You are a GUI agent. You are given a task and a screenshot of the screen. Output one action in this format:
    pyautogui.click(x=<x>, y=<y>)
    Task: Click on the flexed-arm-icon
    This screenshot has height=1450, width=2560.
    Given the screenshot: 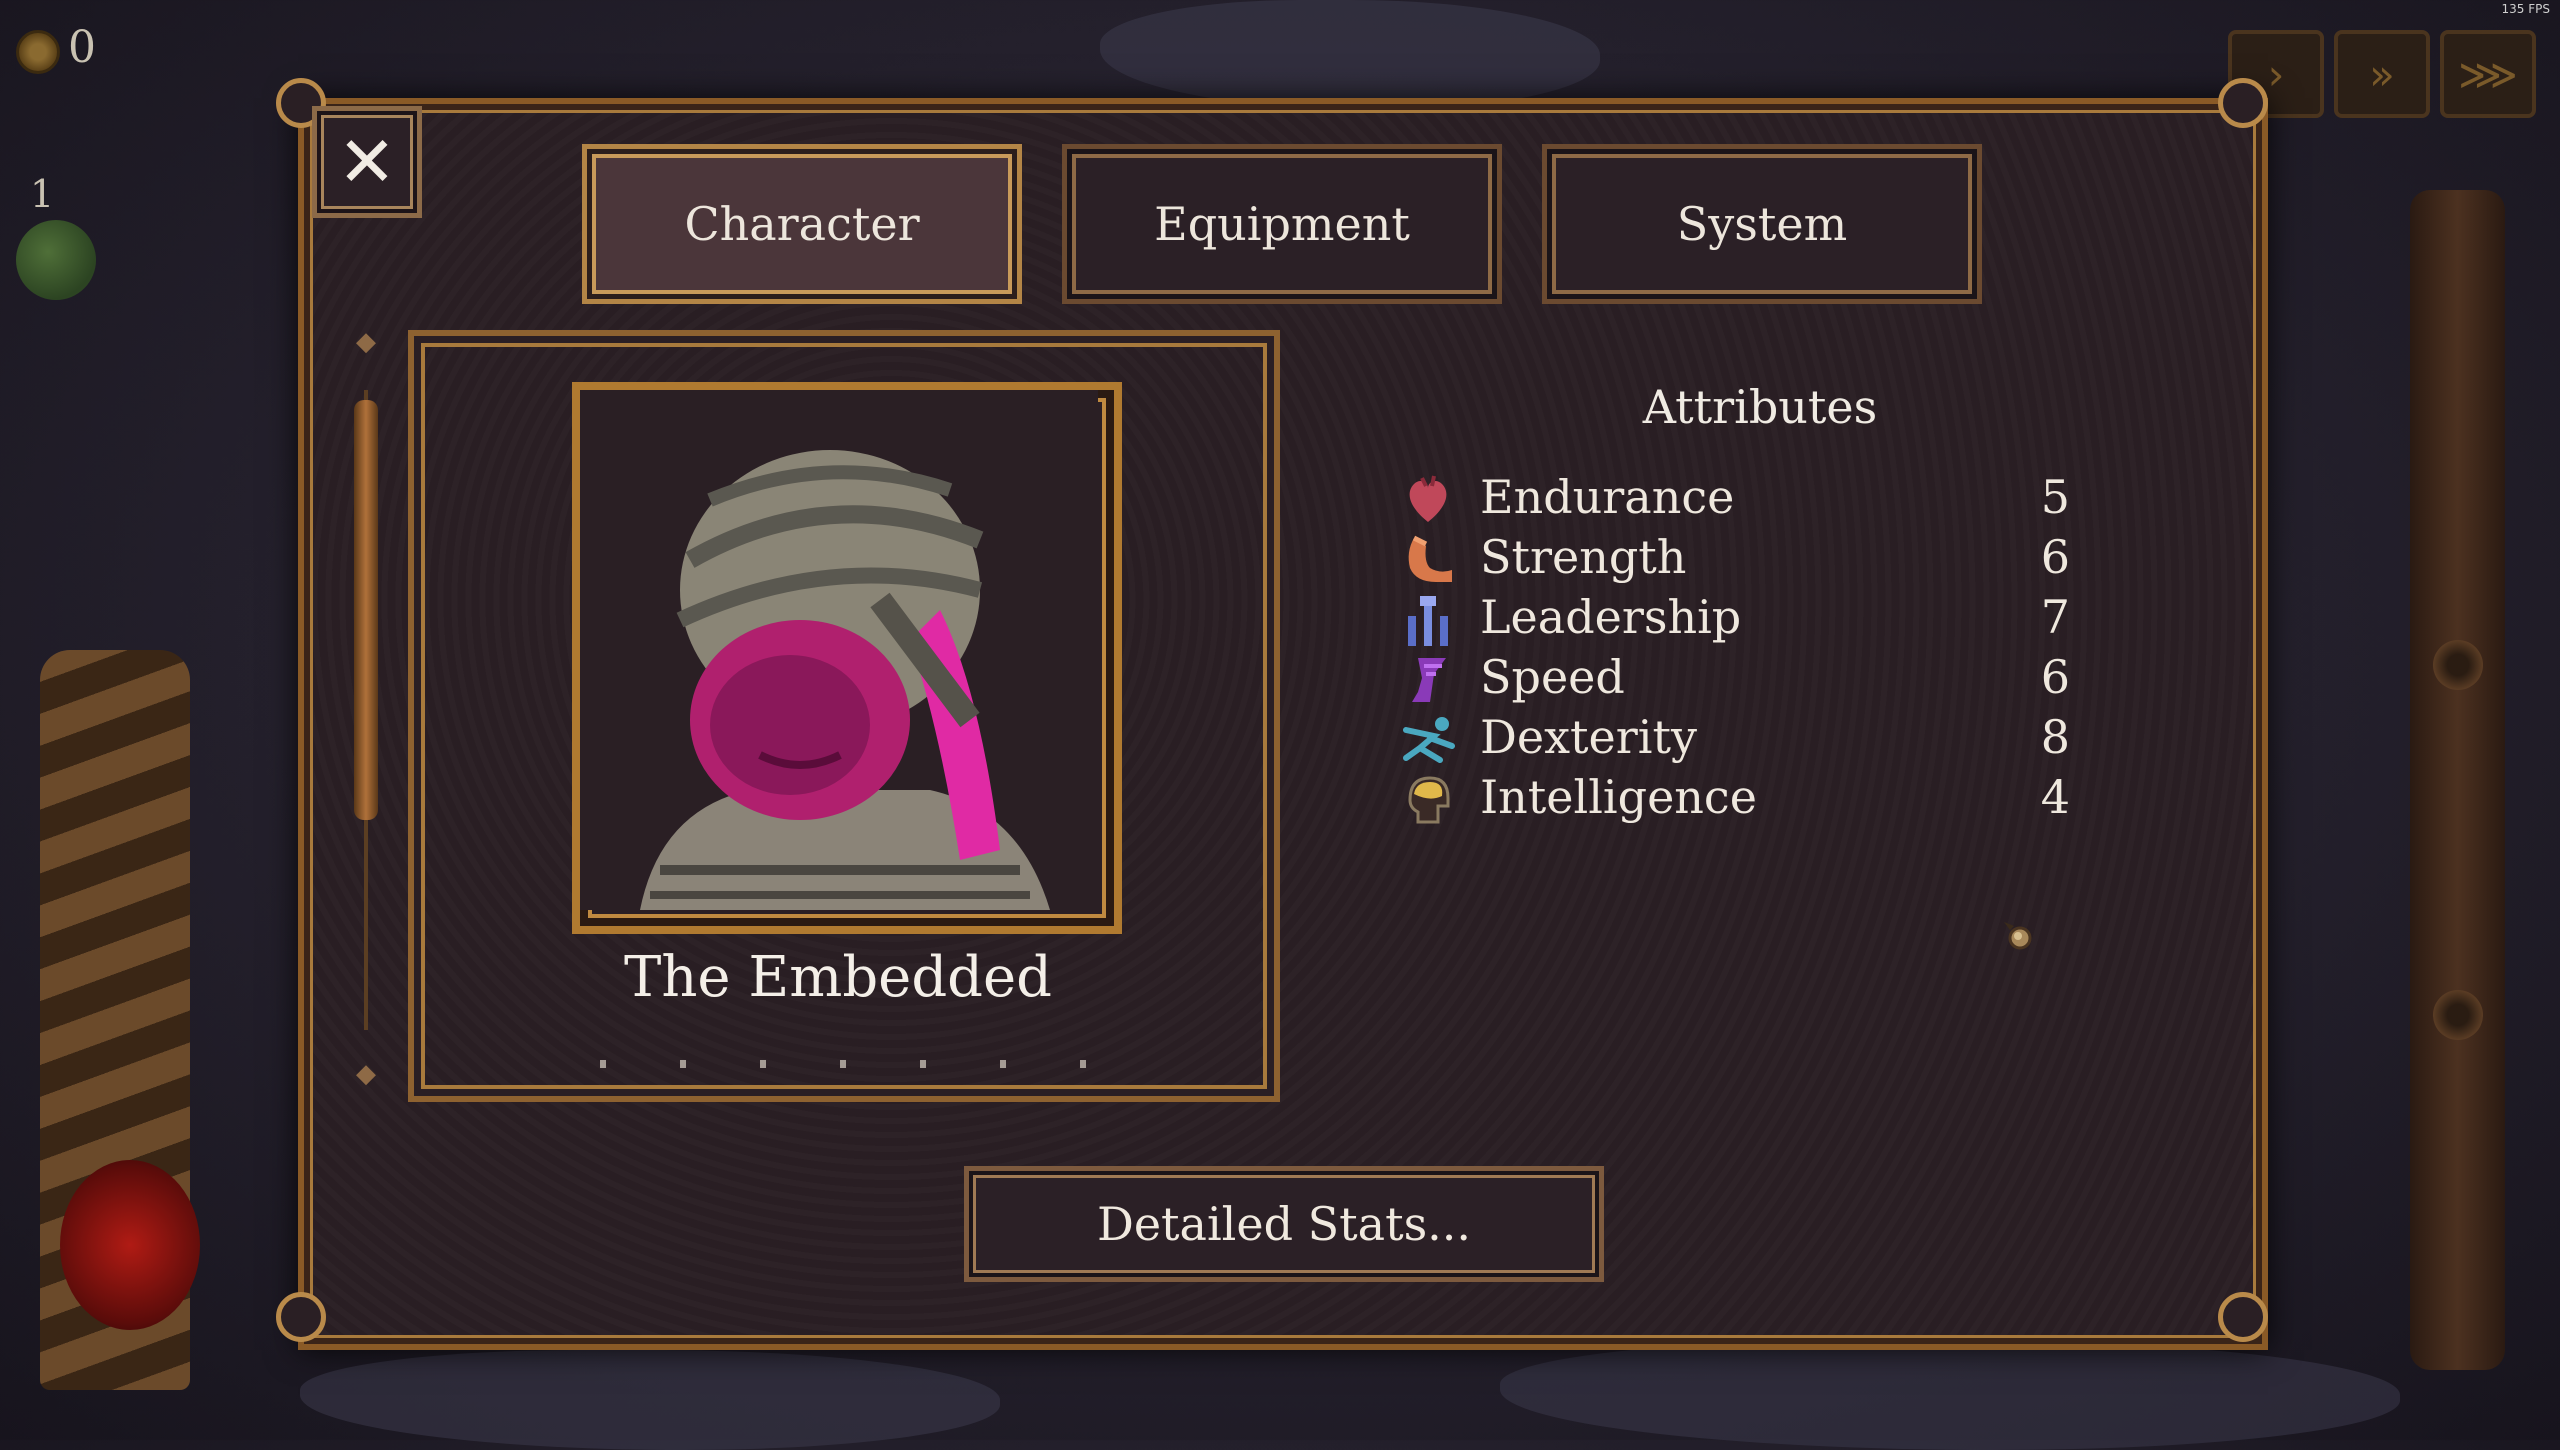 What is the action you would take?
    pyautogui.click(x=1430, y=558)
    